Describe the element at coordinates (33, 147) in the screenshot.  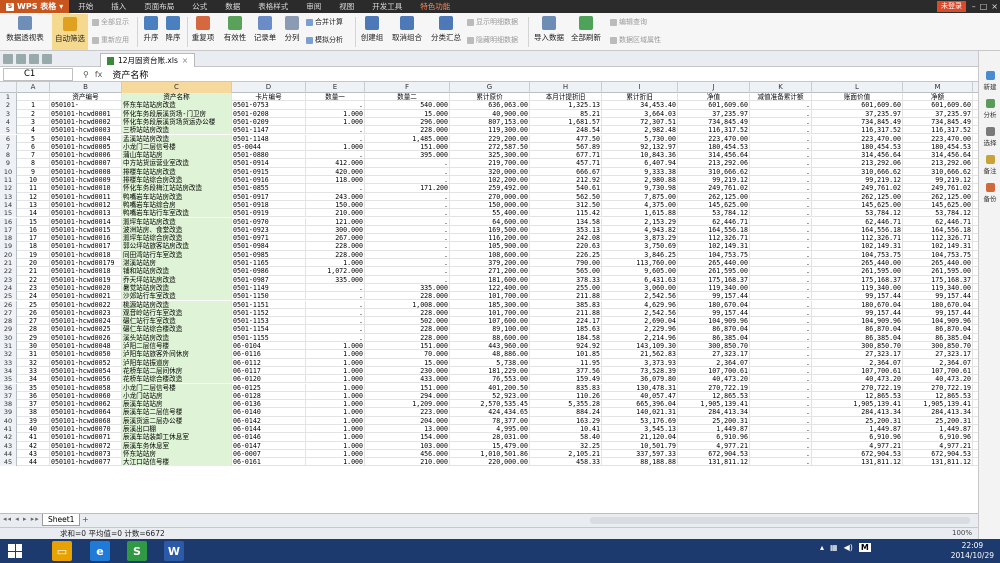
I see `table-cell: 6` at that location.